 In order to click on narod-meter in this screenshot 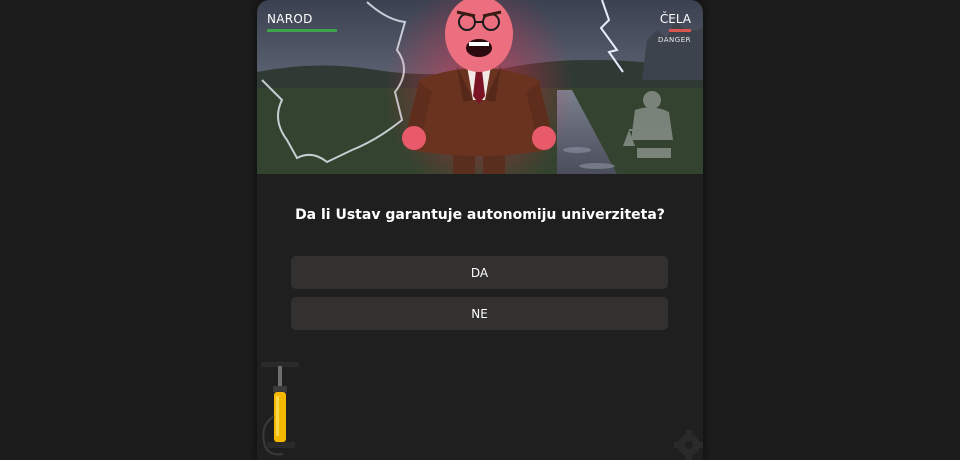, I will do `click(302, 30)`.